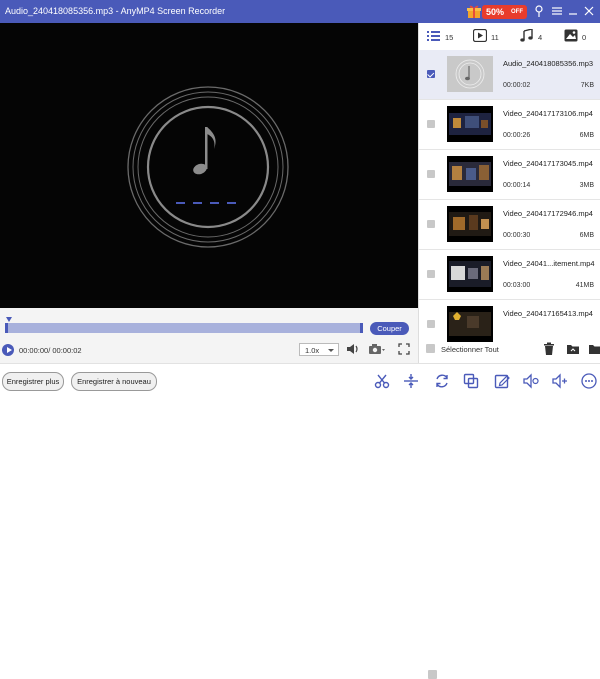 This screenshot has height=679, width=600. Describe the element at coordinates (480, 35) in the screenshot. I see `video-icon` at that location.